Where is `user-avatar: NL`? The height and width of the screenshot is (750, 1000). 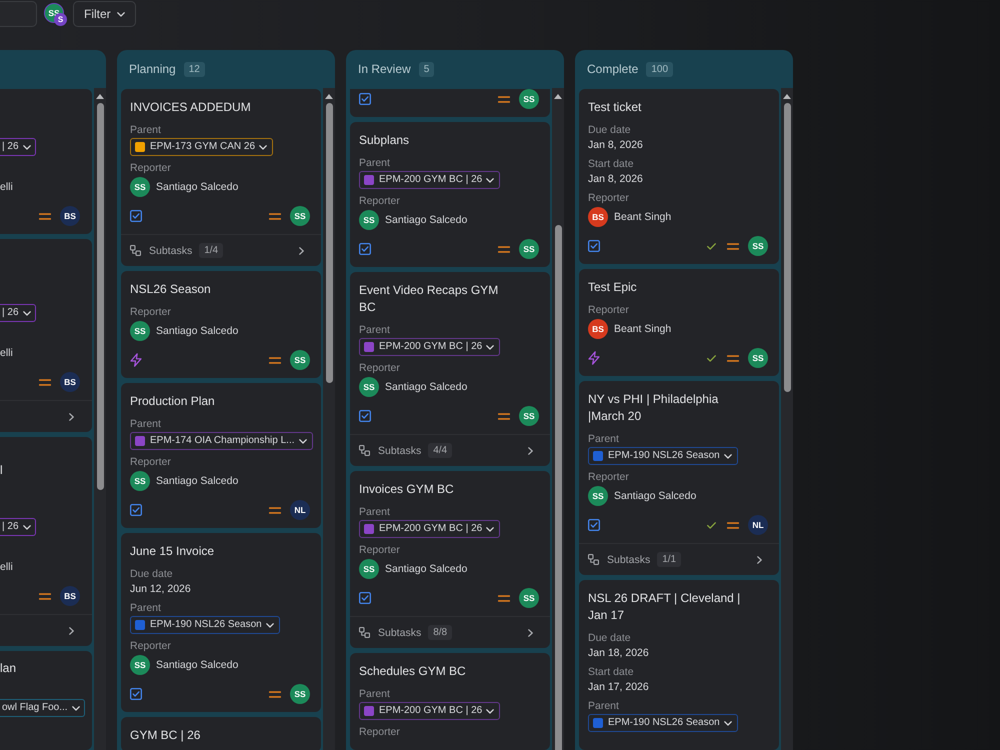
user-avatar: NL is located at coordinates (300, 510).